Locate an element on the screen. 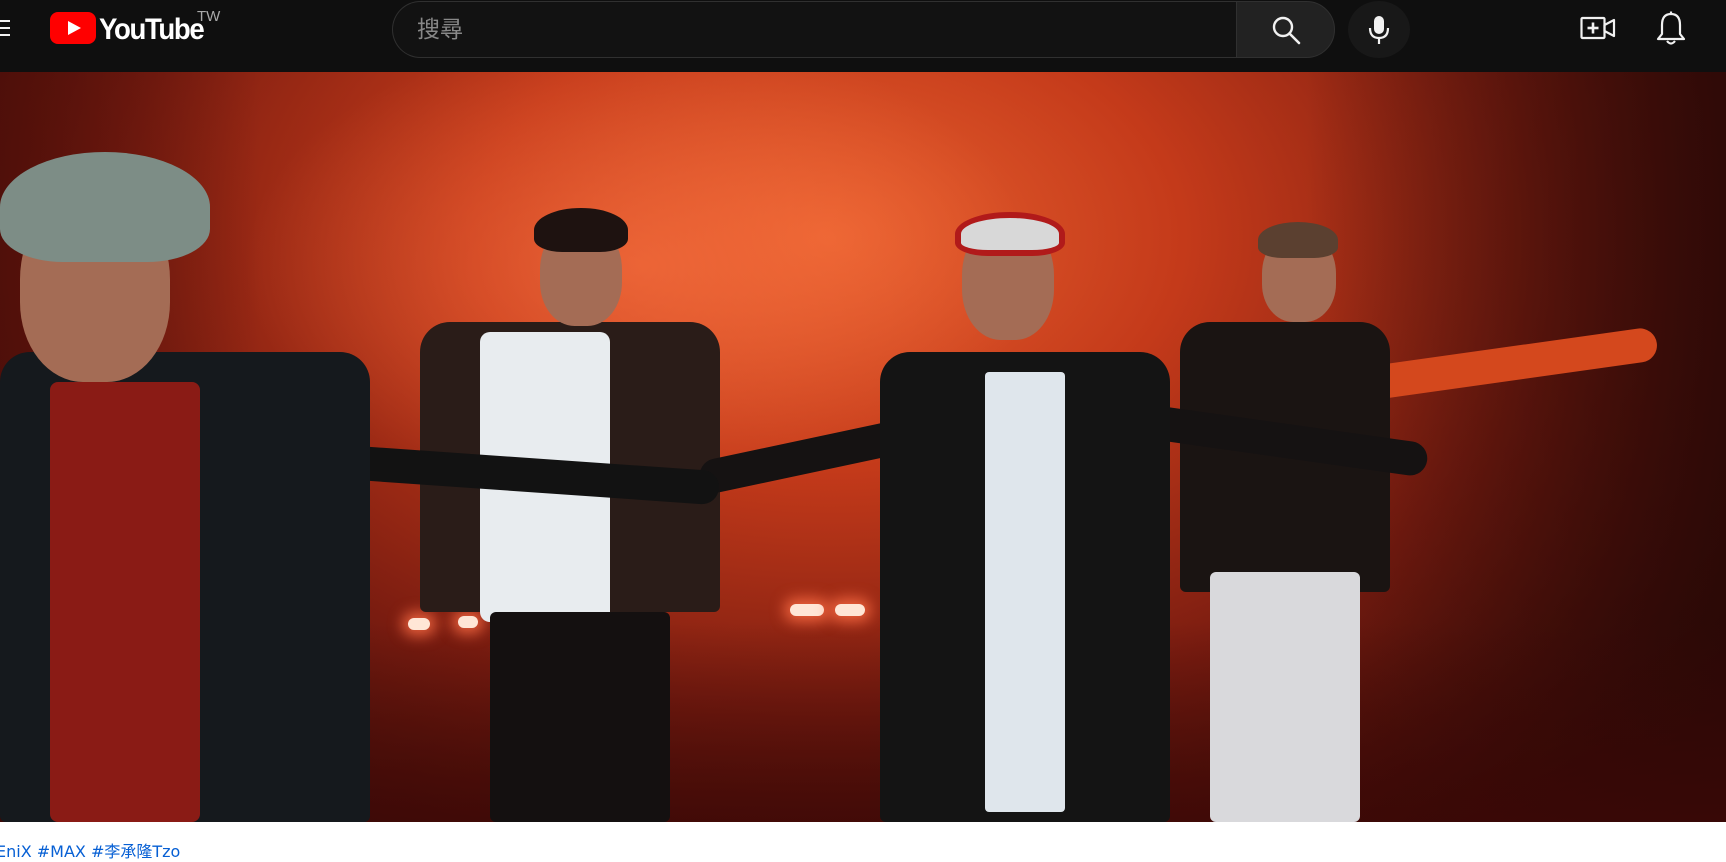  search-box is located at coordinates (814, 29).